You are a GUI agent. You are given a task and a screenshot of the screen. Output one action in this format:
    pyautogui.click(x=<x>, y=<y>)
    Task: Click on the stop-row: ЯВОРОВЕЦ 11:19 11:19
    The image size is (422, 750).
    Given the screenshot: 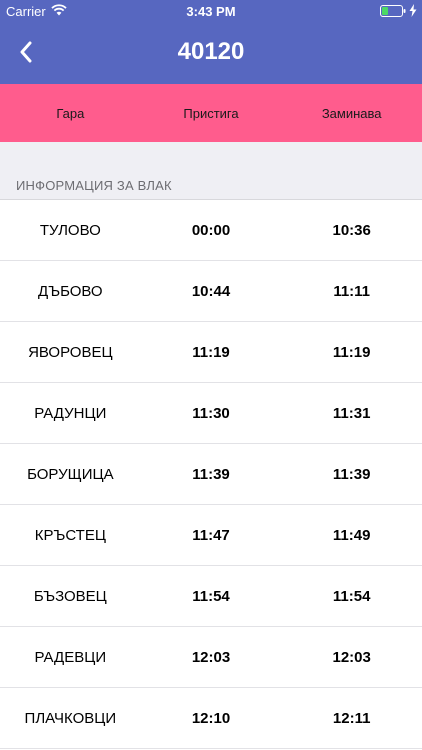 What is the action you would take?
    pyautogui.click(x=211, y=352)
    